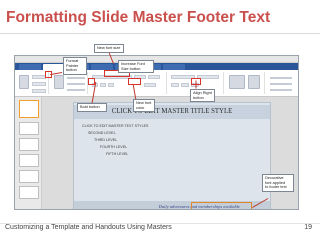 The image size is (320, 240). I want to click on ribbon-body, so click(156, 83).